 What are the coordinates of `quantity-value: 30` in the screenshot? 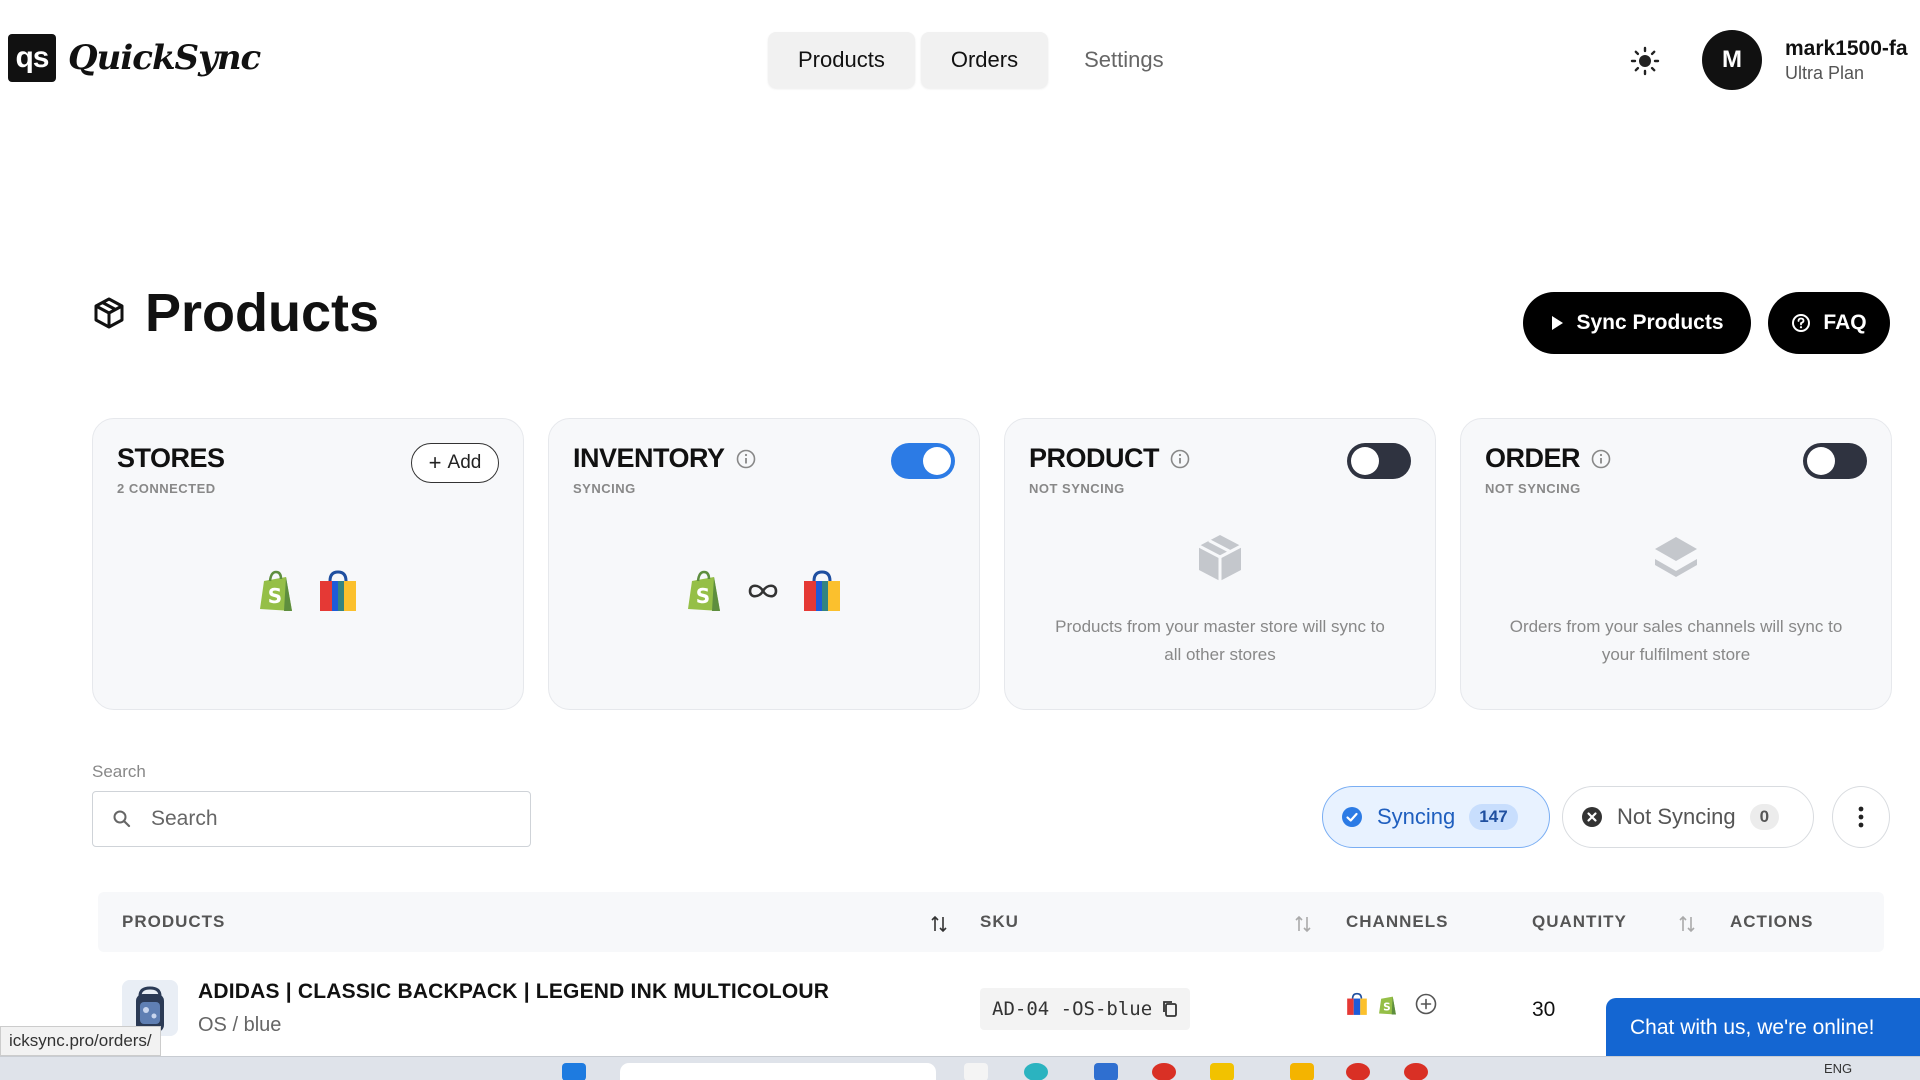 It's located at (1544, 1009).